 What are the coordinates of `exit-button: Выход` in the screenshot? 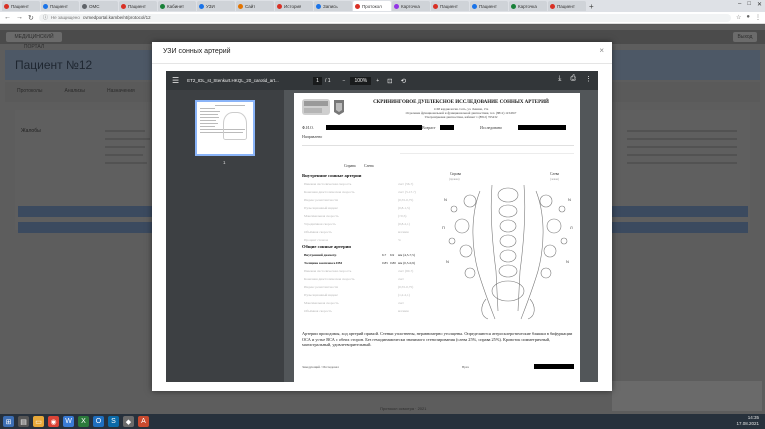 It's located at (745, 37).